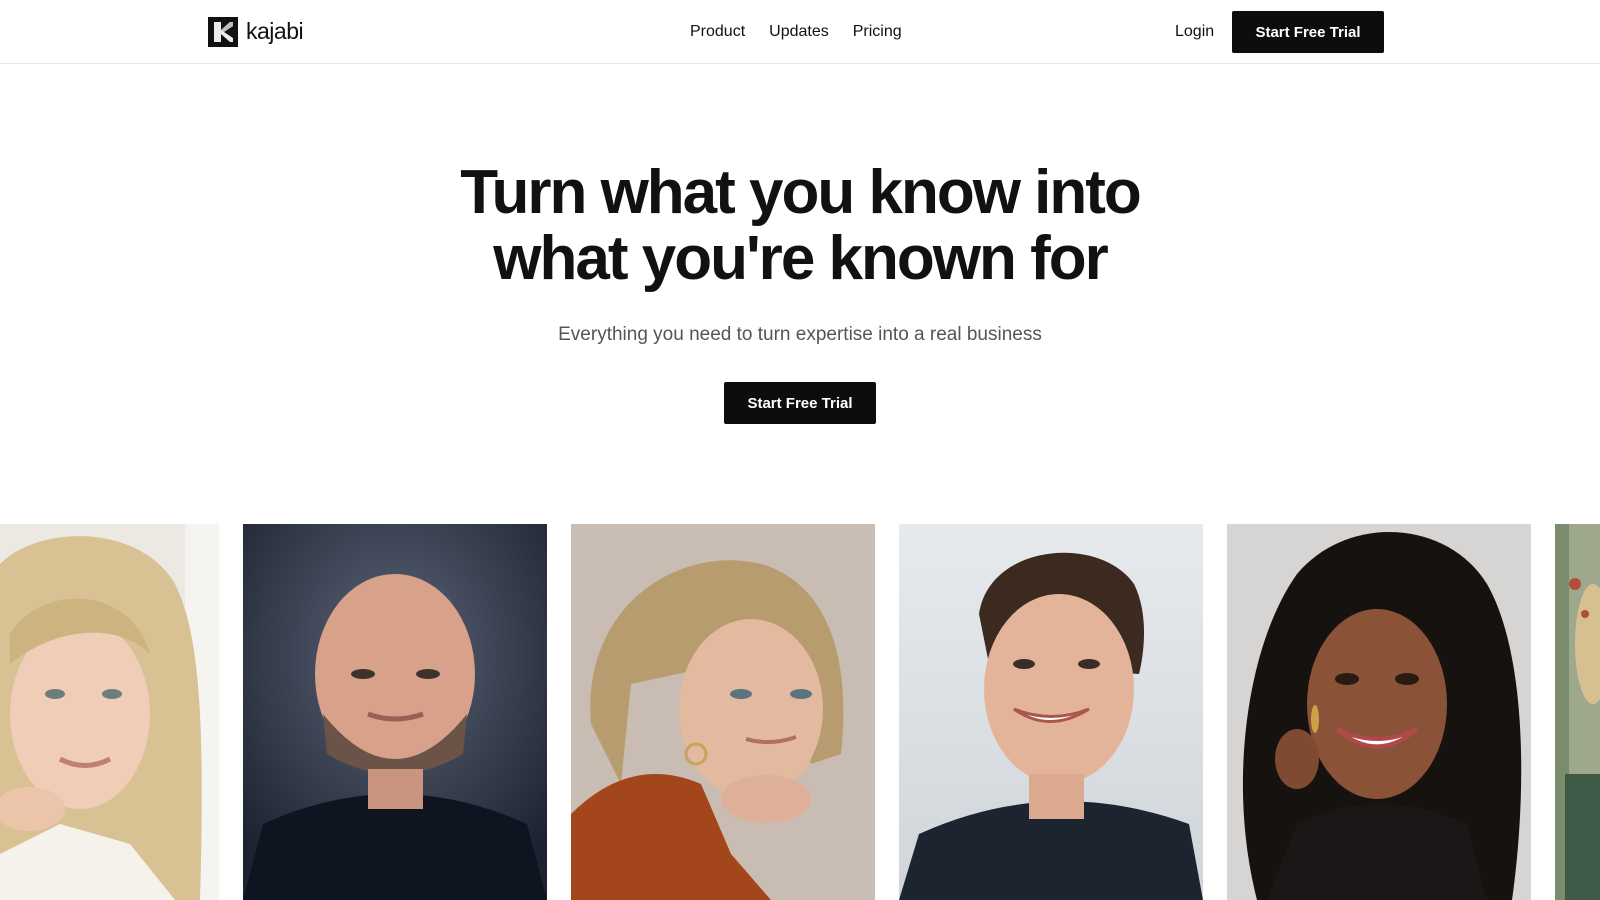 The height and width of the screenshot is (900, 1600). Describe the element at coordinates (275, 31) in the screenshot. I see `logo-wordmark: kajabi` at that location.